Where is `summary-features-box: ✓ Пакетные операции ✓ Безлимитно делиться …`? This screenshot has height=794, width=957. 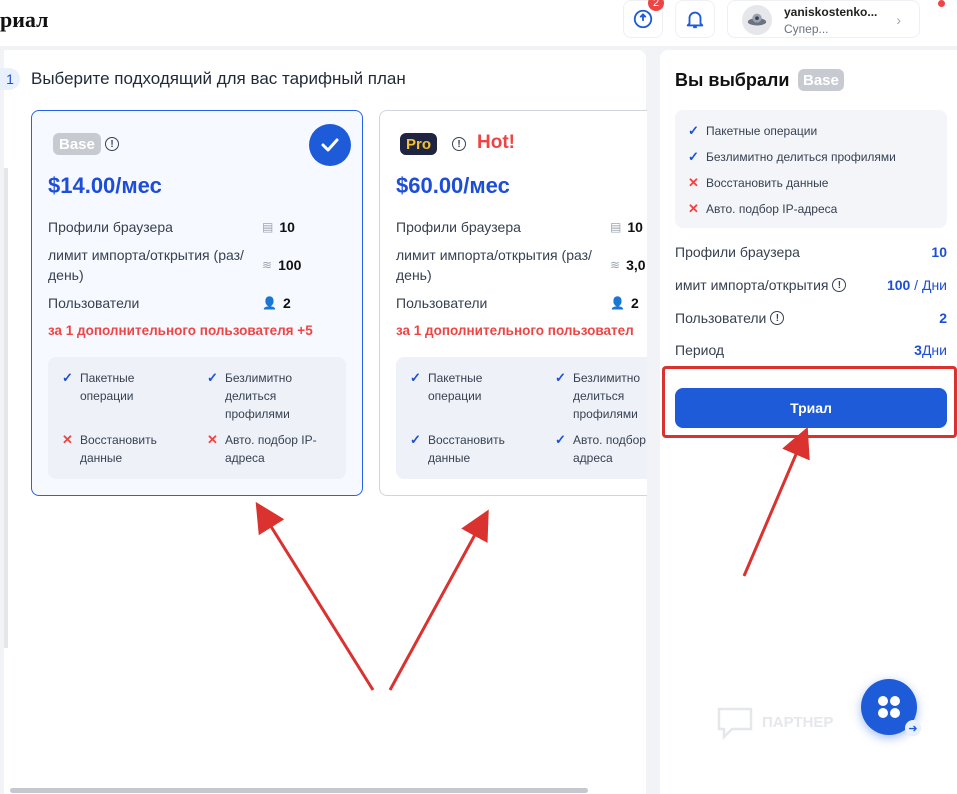
summary-features-box: ✓ Пакетные операции ✓ Безлимитно делиться … is located at coordinates (811, 169).